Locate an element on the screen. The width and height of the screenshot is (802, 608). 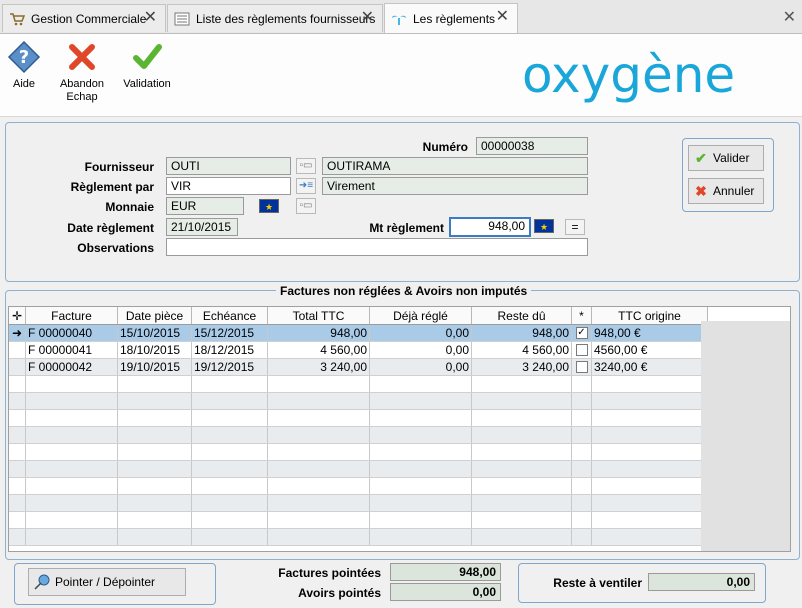
tab-label: Gestion Commerciale is located at coordinates (89, 18).